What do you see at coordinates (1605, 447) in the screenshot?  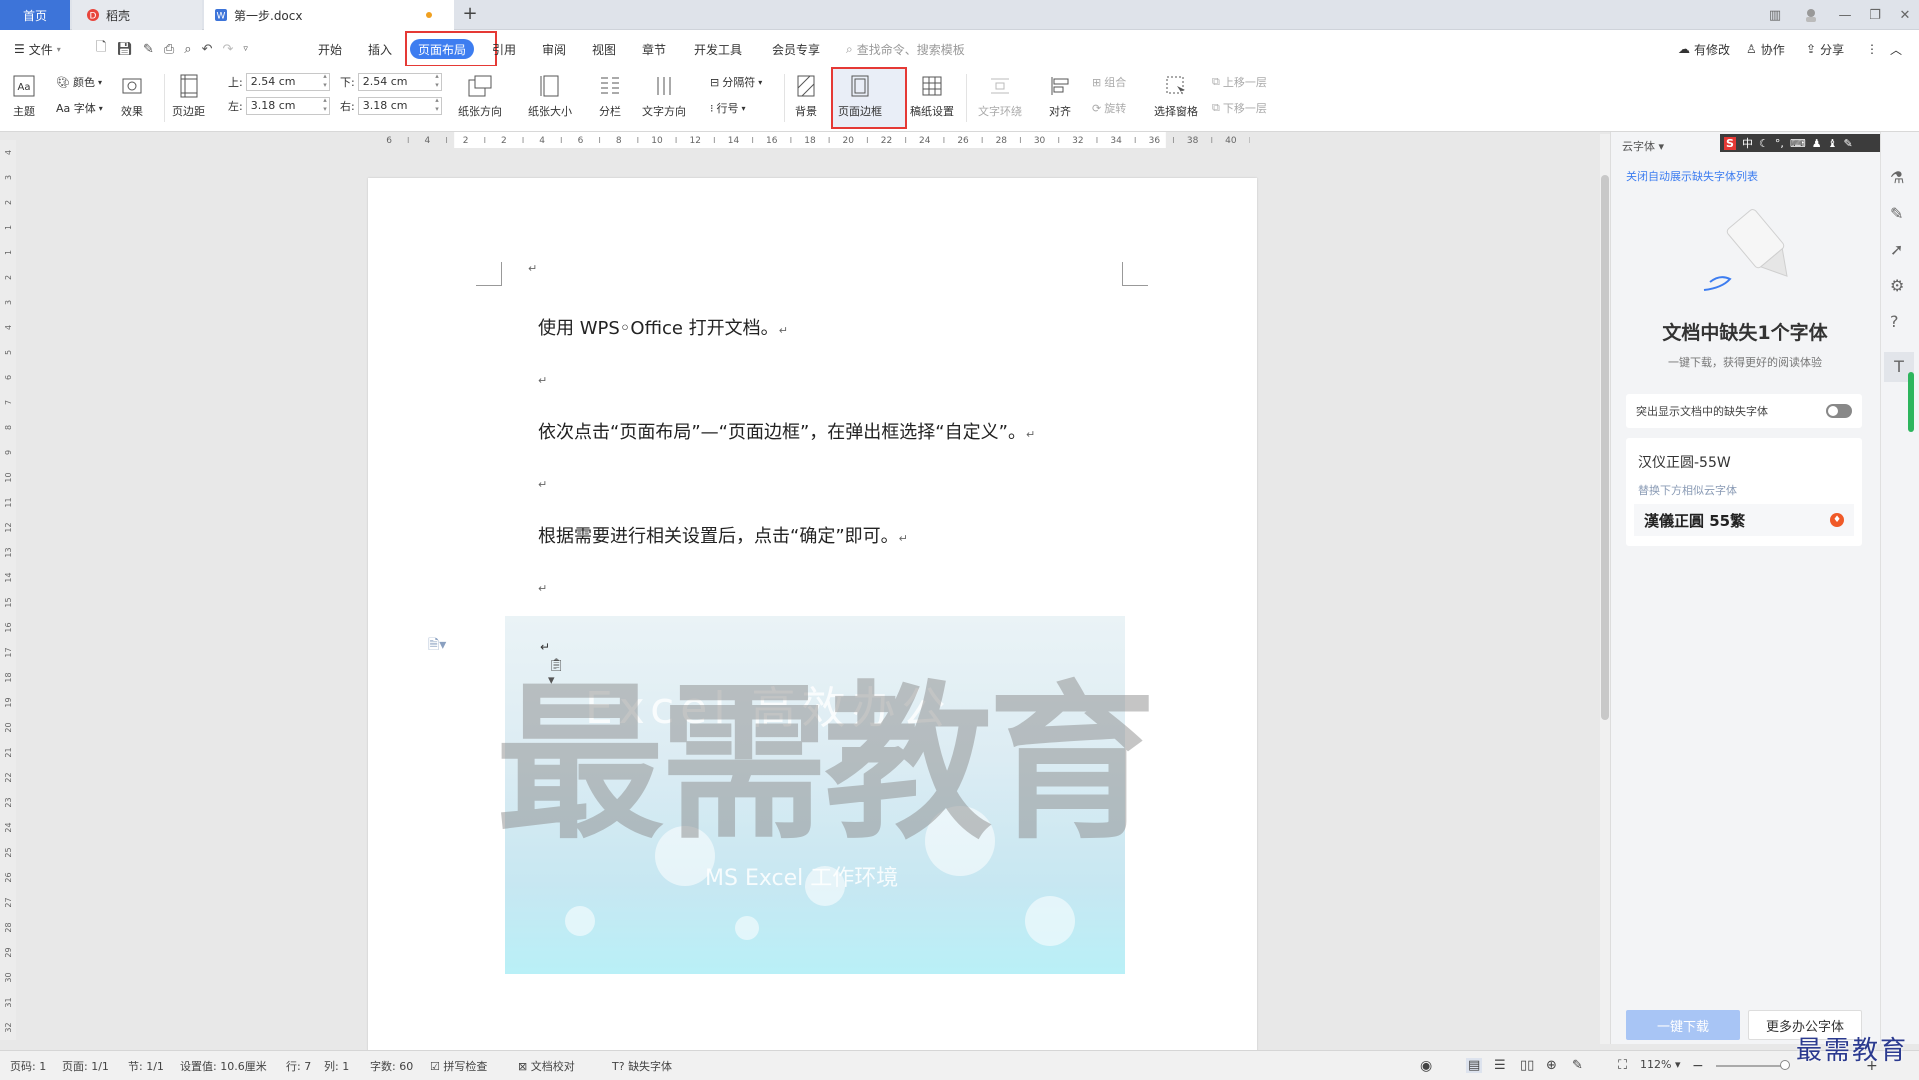 I see `scrollbar-thumb` at bounding box center [1605, 447].